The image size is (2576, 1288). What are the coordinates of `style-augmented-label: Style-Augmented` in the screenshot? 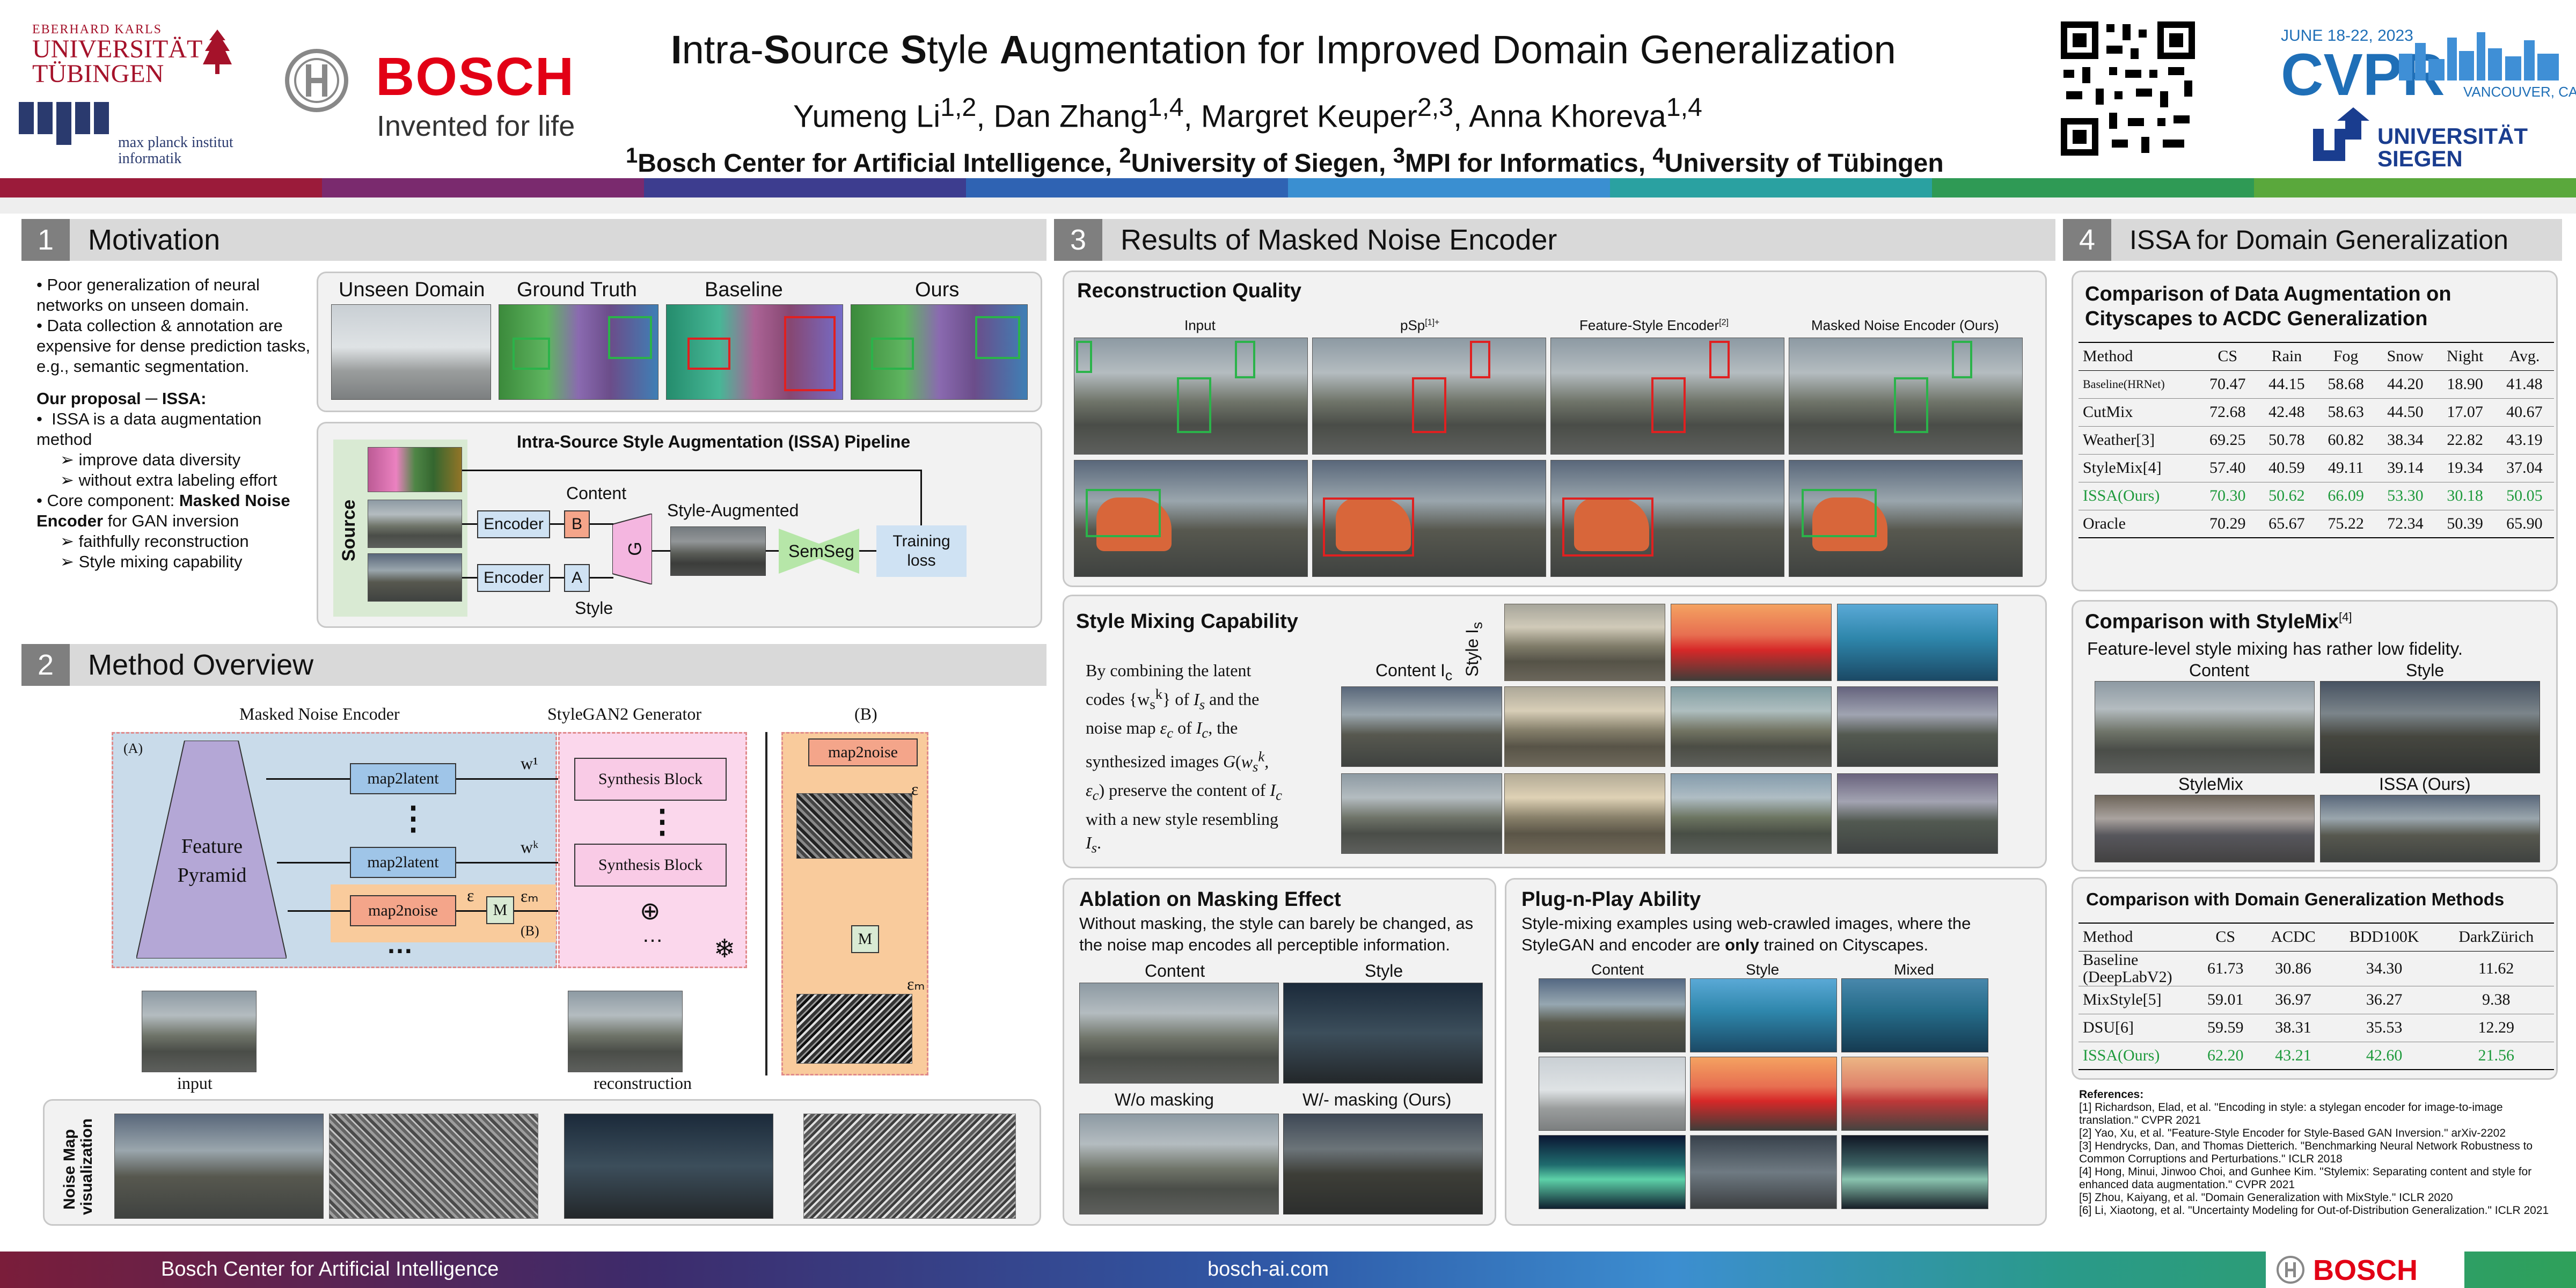 It's located at (733, 510).